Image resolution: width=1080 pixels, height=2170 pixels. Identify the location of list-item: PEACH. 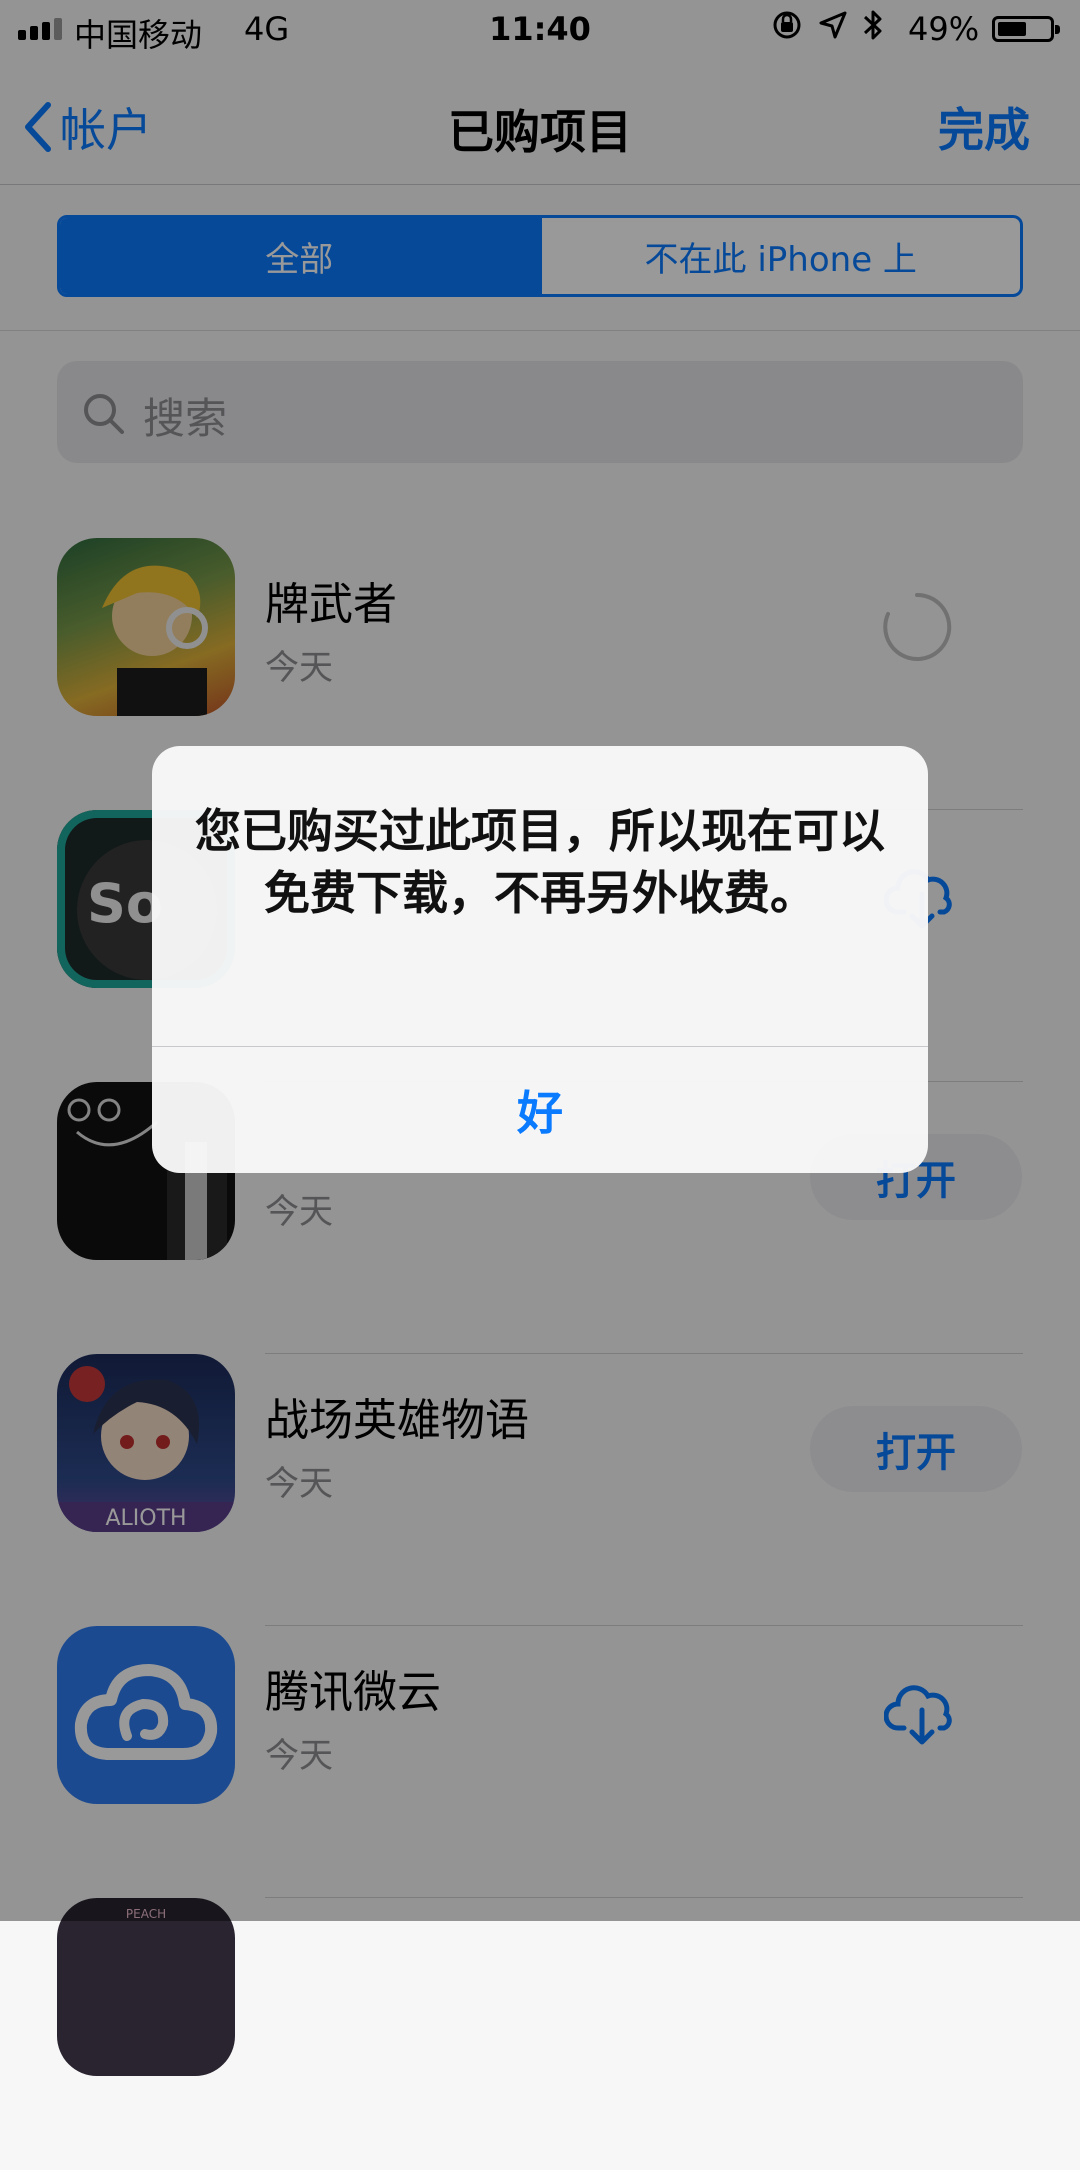
(540, 2034).